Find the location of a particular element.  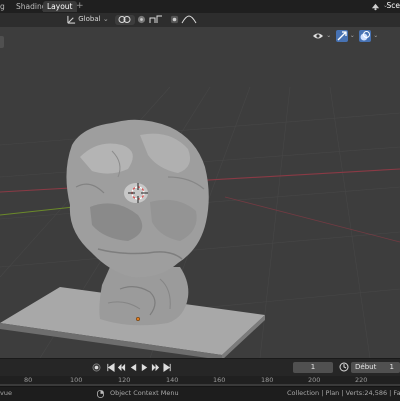

proportional-editing-icon is located at coordinates (174, 19).